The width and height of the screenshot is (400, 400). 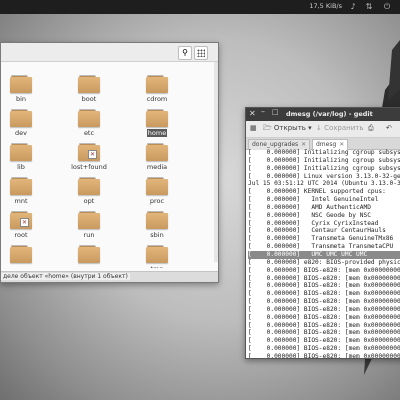 What do you see at coordinates (263, 112) in the screenshot?
I see `minimize-icon: –` at bounding box center [263, 112].